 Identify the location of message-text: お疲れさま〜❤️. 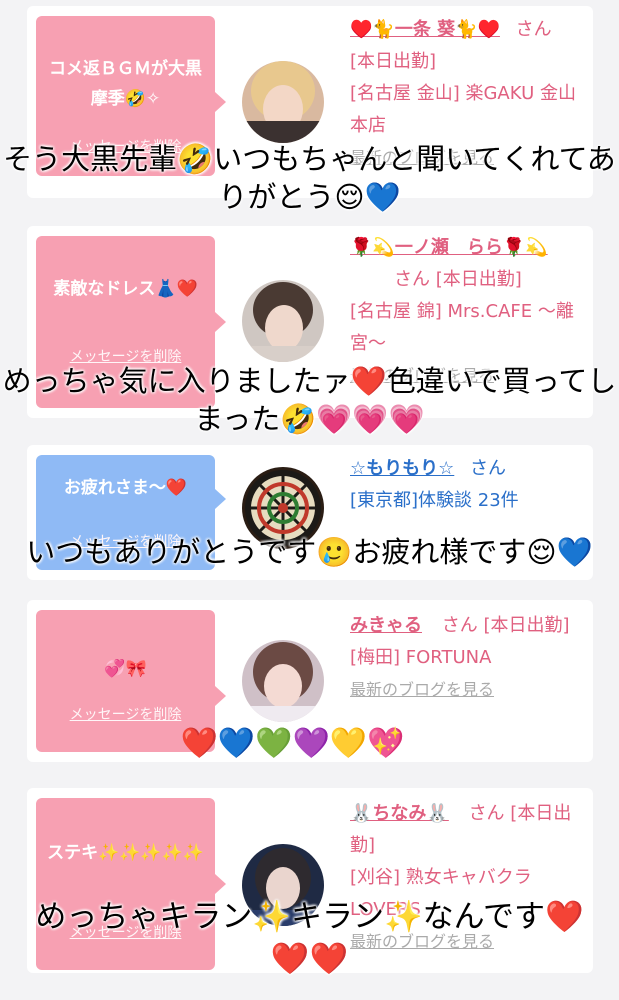
(125, 488).